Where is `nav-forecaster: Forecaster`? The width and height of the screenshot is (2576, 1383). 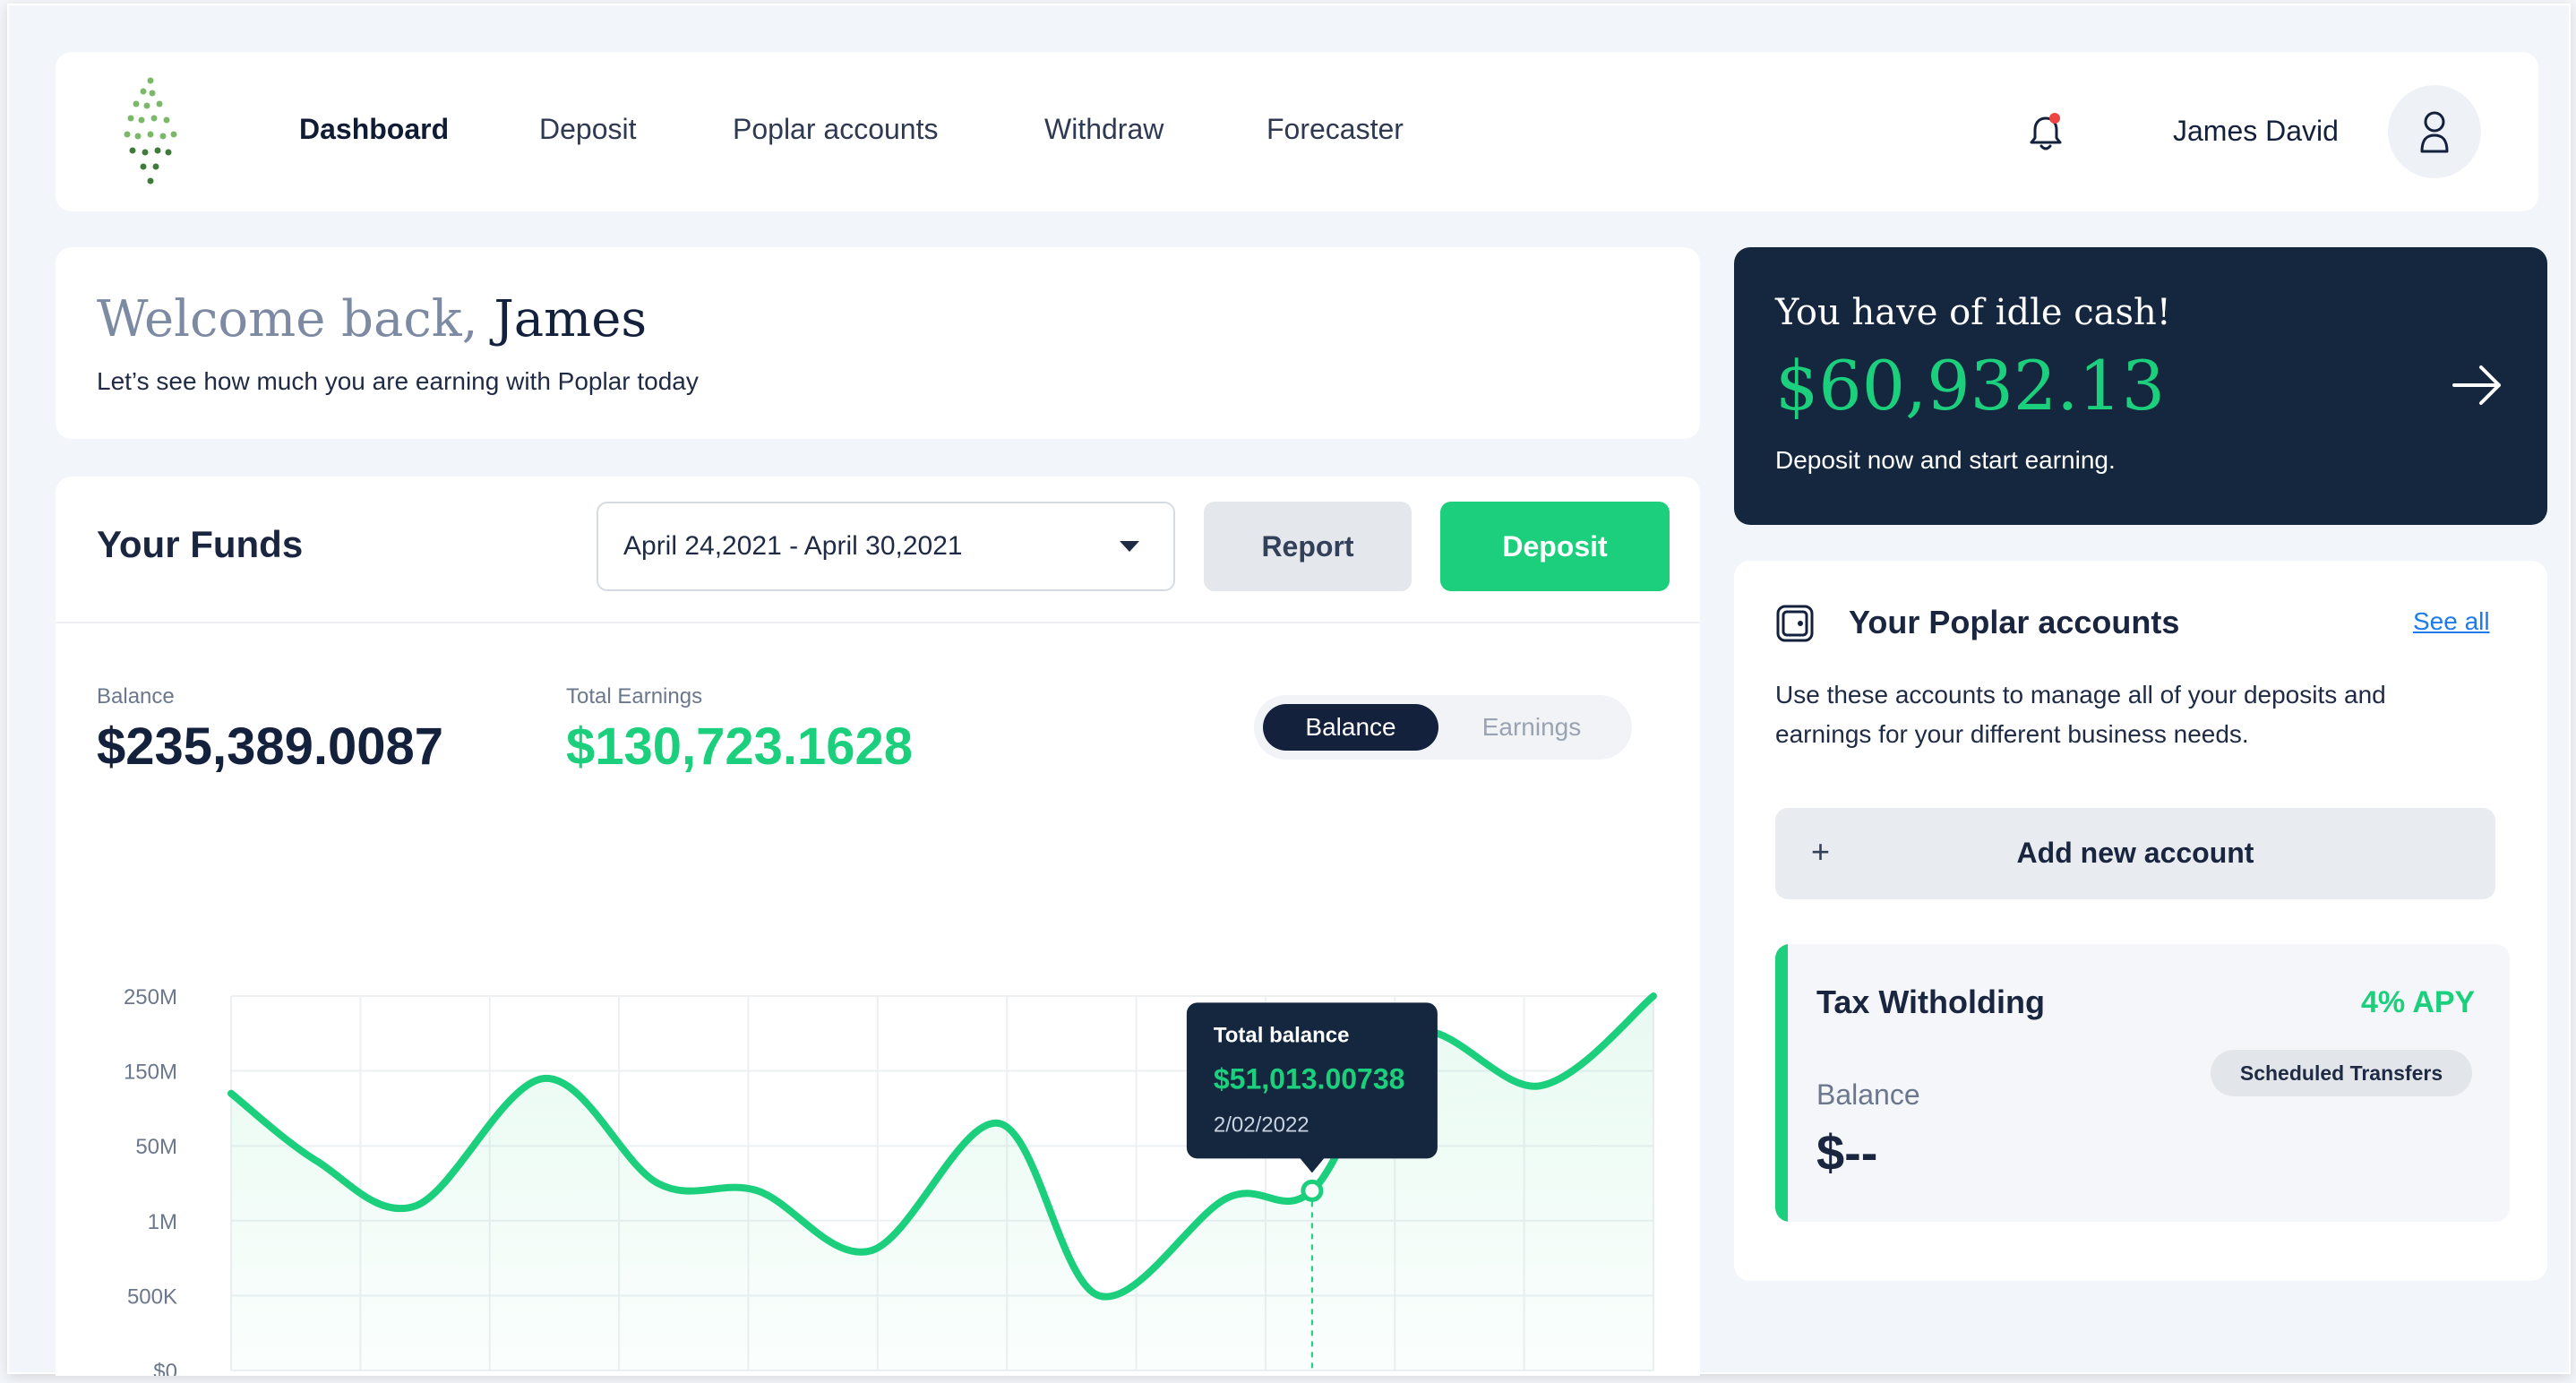 nav-forecaster: Forecaster is located at coordinates (1335, 129).